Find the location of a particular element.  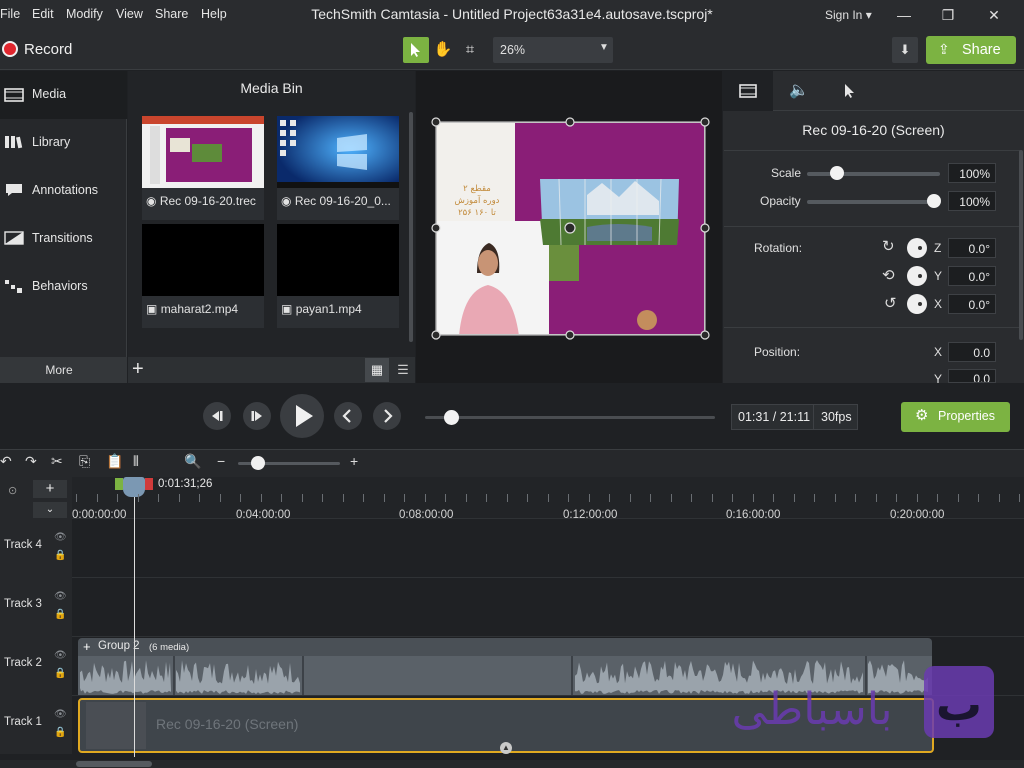

opacity-slider is located at coordinates (873, 202).